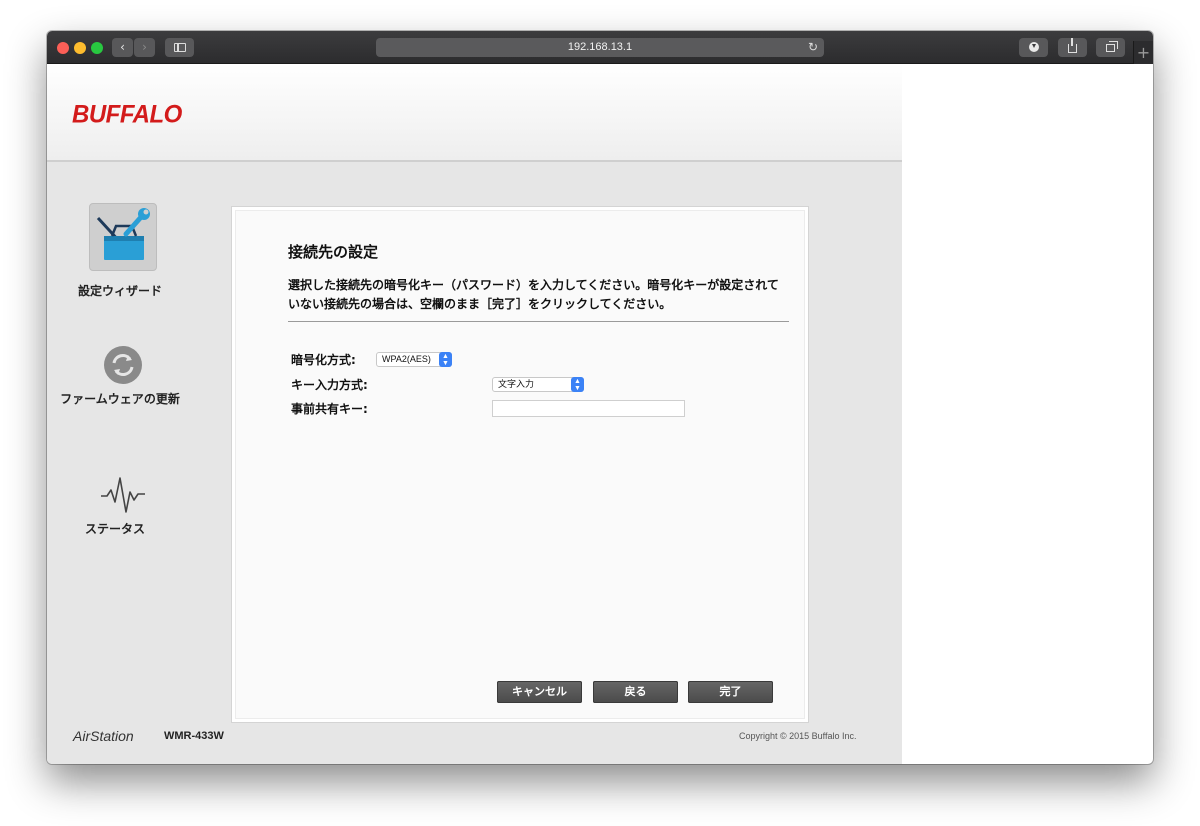 This screenshot has width=1200, height=826. Describe the element at coordinates (1110, 47) in the screenshot. I see `tabs-icon` at that location.